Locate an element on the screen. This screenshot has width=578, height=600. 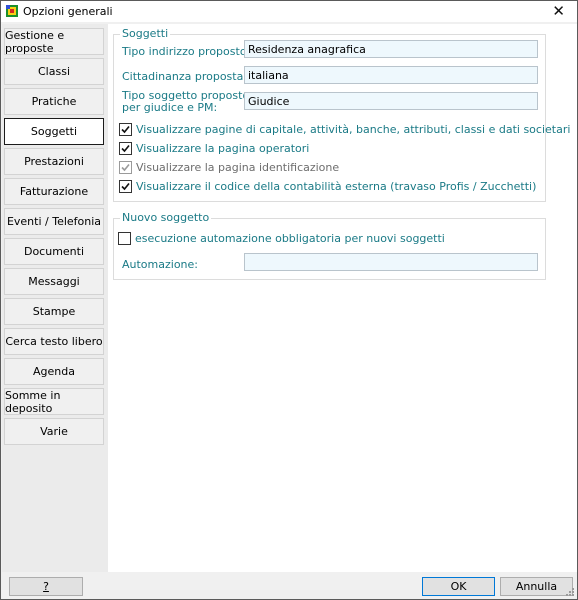
ok-button-label: OK is located at coordinates (458, 586).